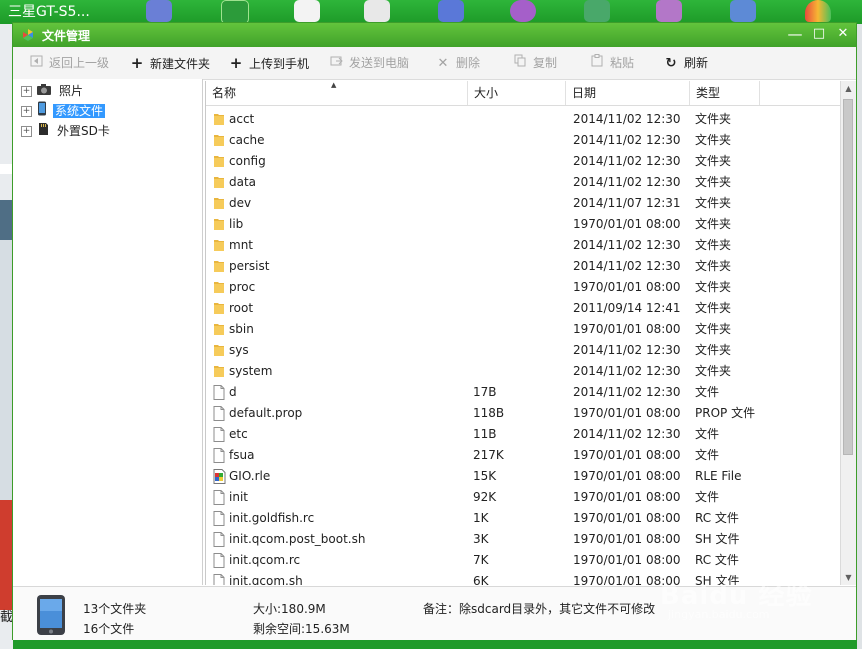 Image resolution: width=862 pixels, height=649 pixels. I want to click on send-to-pc-button: 发送到电脑, so click(369, 63).